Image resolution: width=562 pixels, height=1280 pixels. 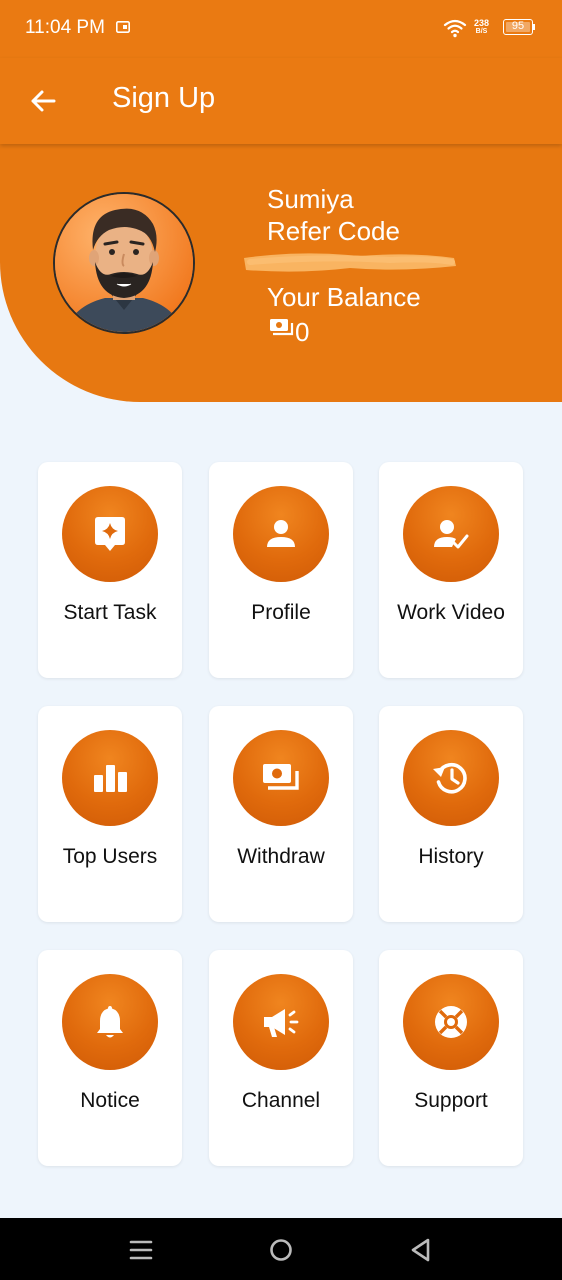 I want to click on history-icon-circle, so click(x=451, y=778).